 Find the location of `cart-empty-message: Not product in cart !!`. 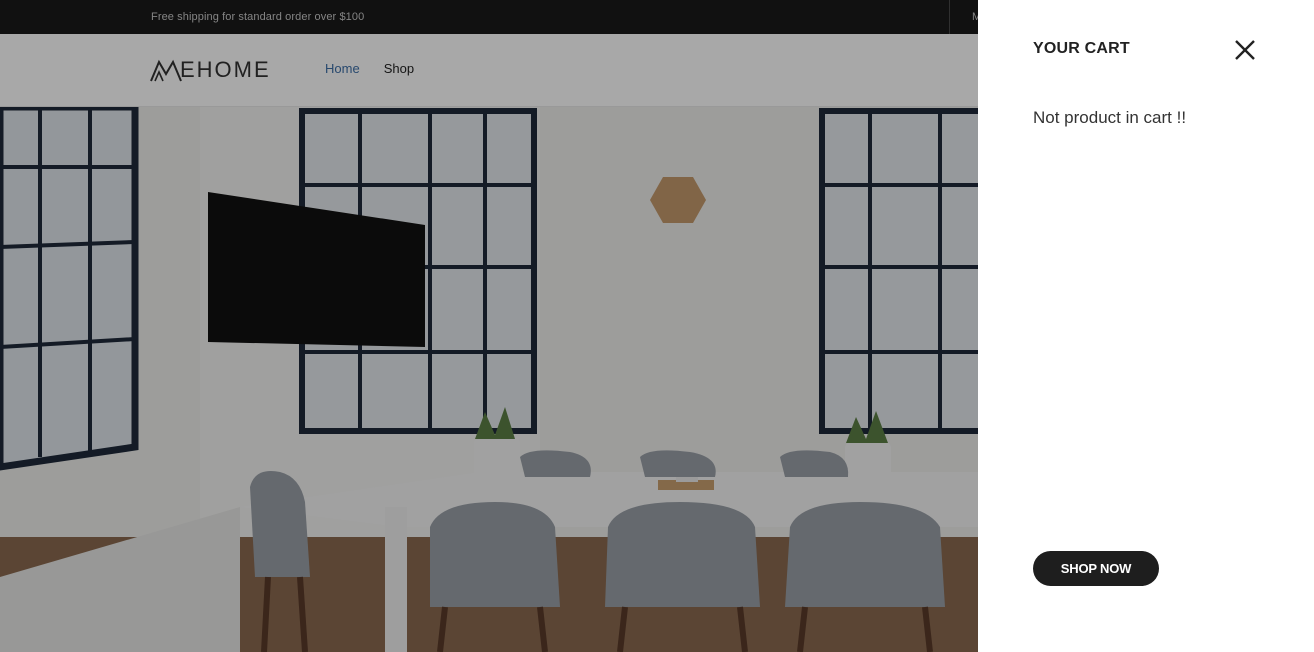

cart-empty-message: Not product in cart !! is located at coordinates (1110, 117).